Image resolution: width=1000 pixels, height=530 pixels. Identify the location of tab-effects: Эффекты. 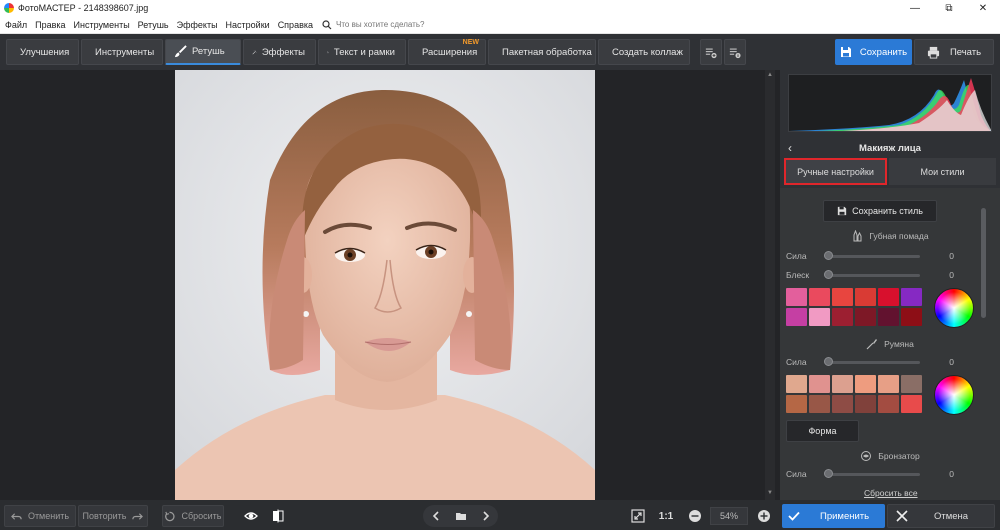
(279, 52).